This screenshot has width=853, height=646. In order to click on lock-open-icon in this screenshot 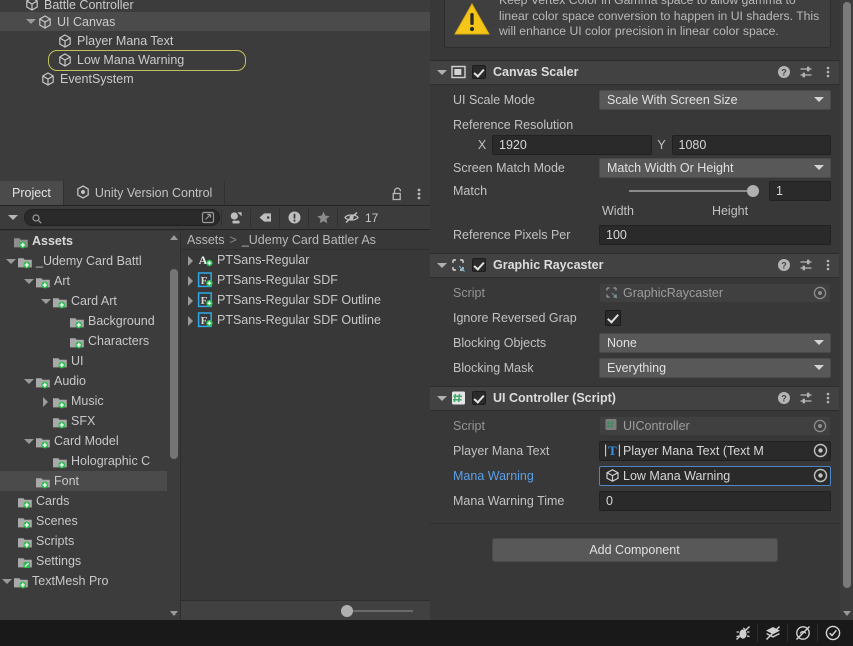, I will do `click(397, 194)`.